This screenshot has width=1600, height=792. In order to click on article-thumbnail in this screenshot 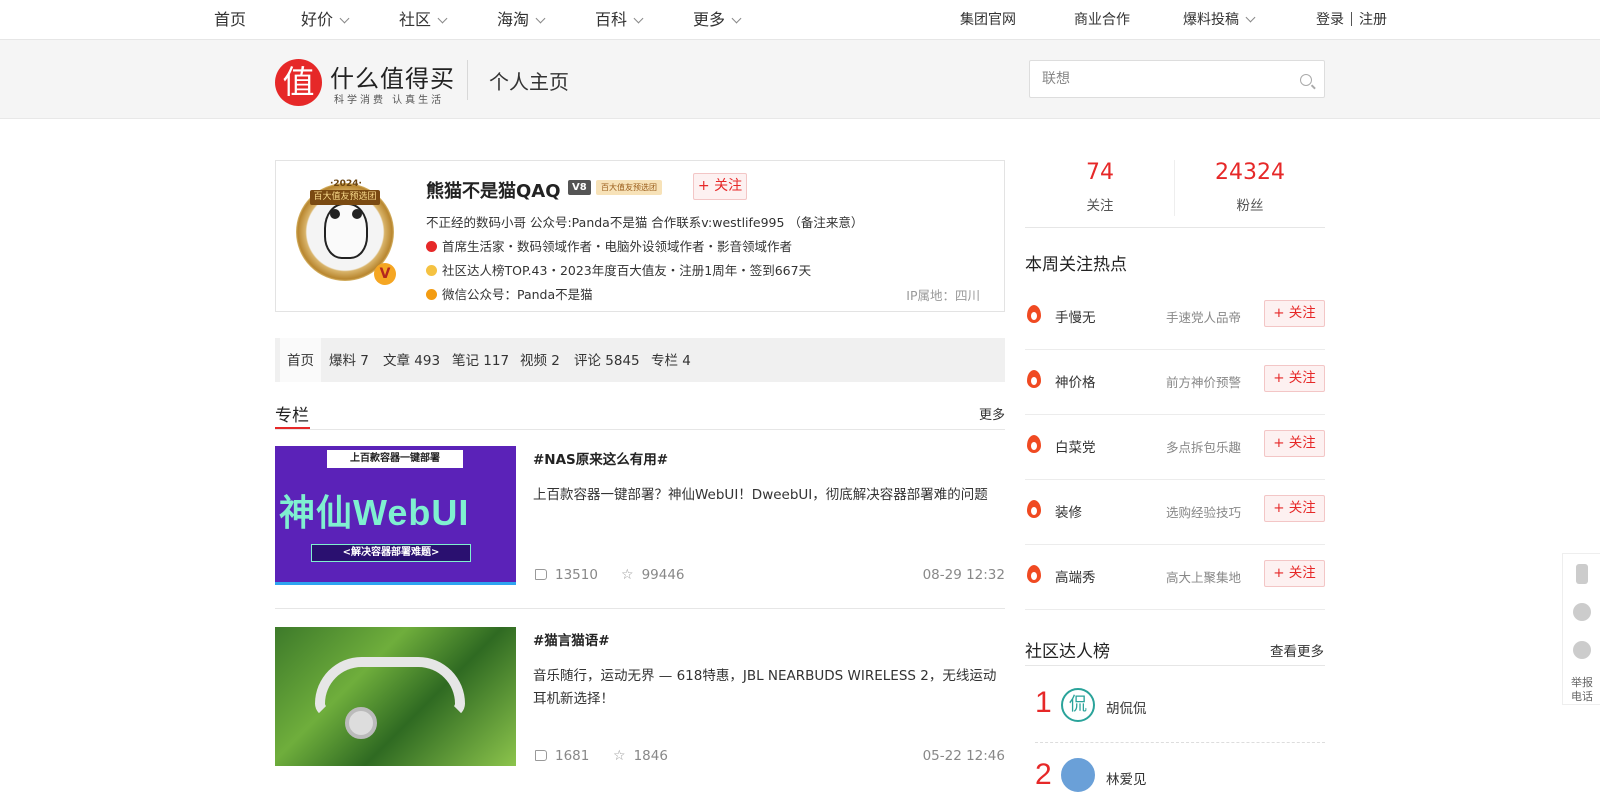, I will do `click(395, 696)`.